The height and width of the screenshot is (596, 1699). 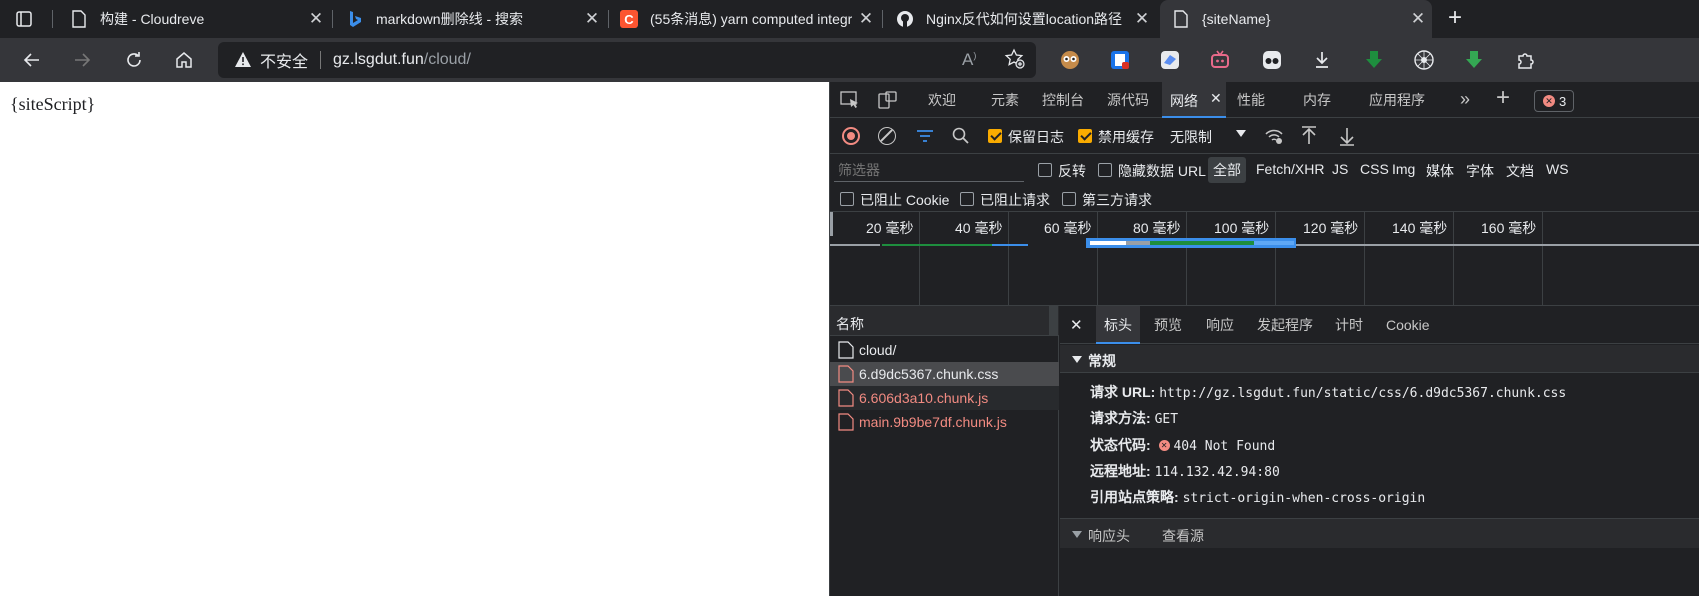 I want to click on type-filter-ws: WS, so click(x=1557, y=169).